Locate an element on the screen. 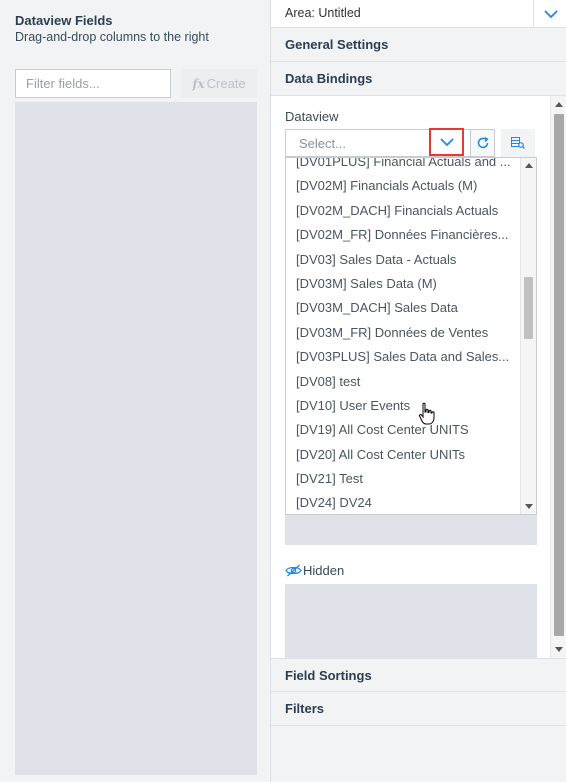  section-filters: Filters is located at coordinates (418, 709).